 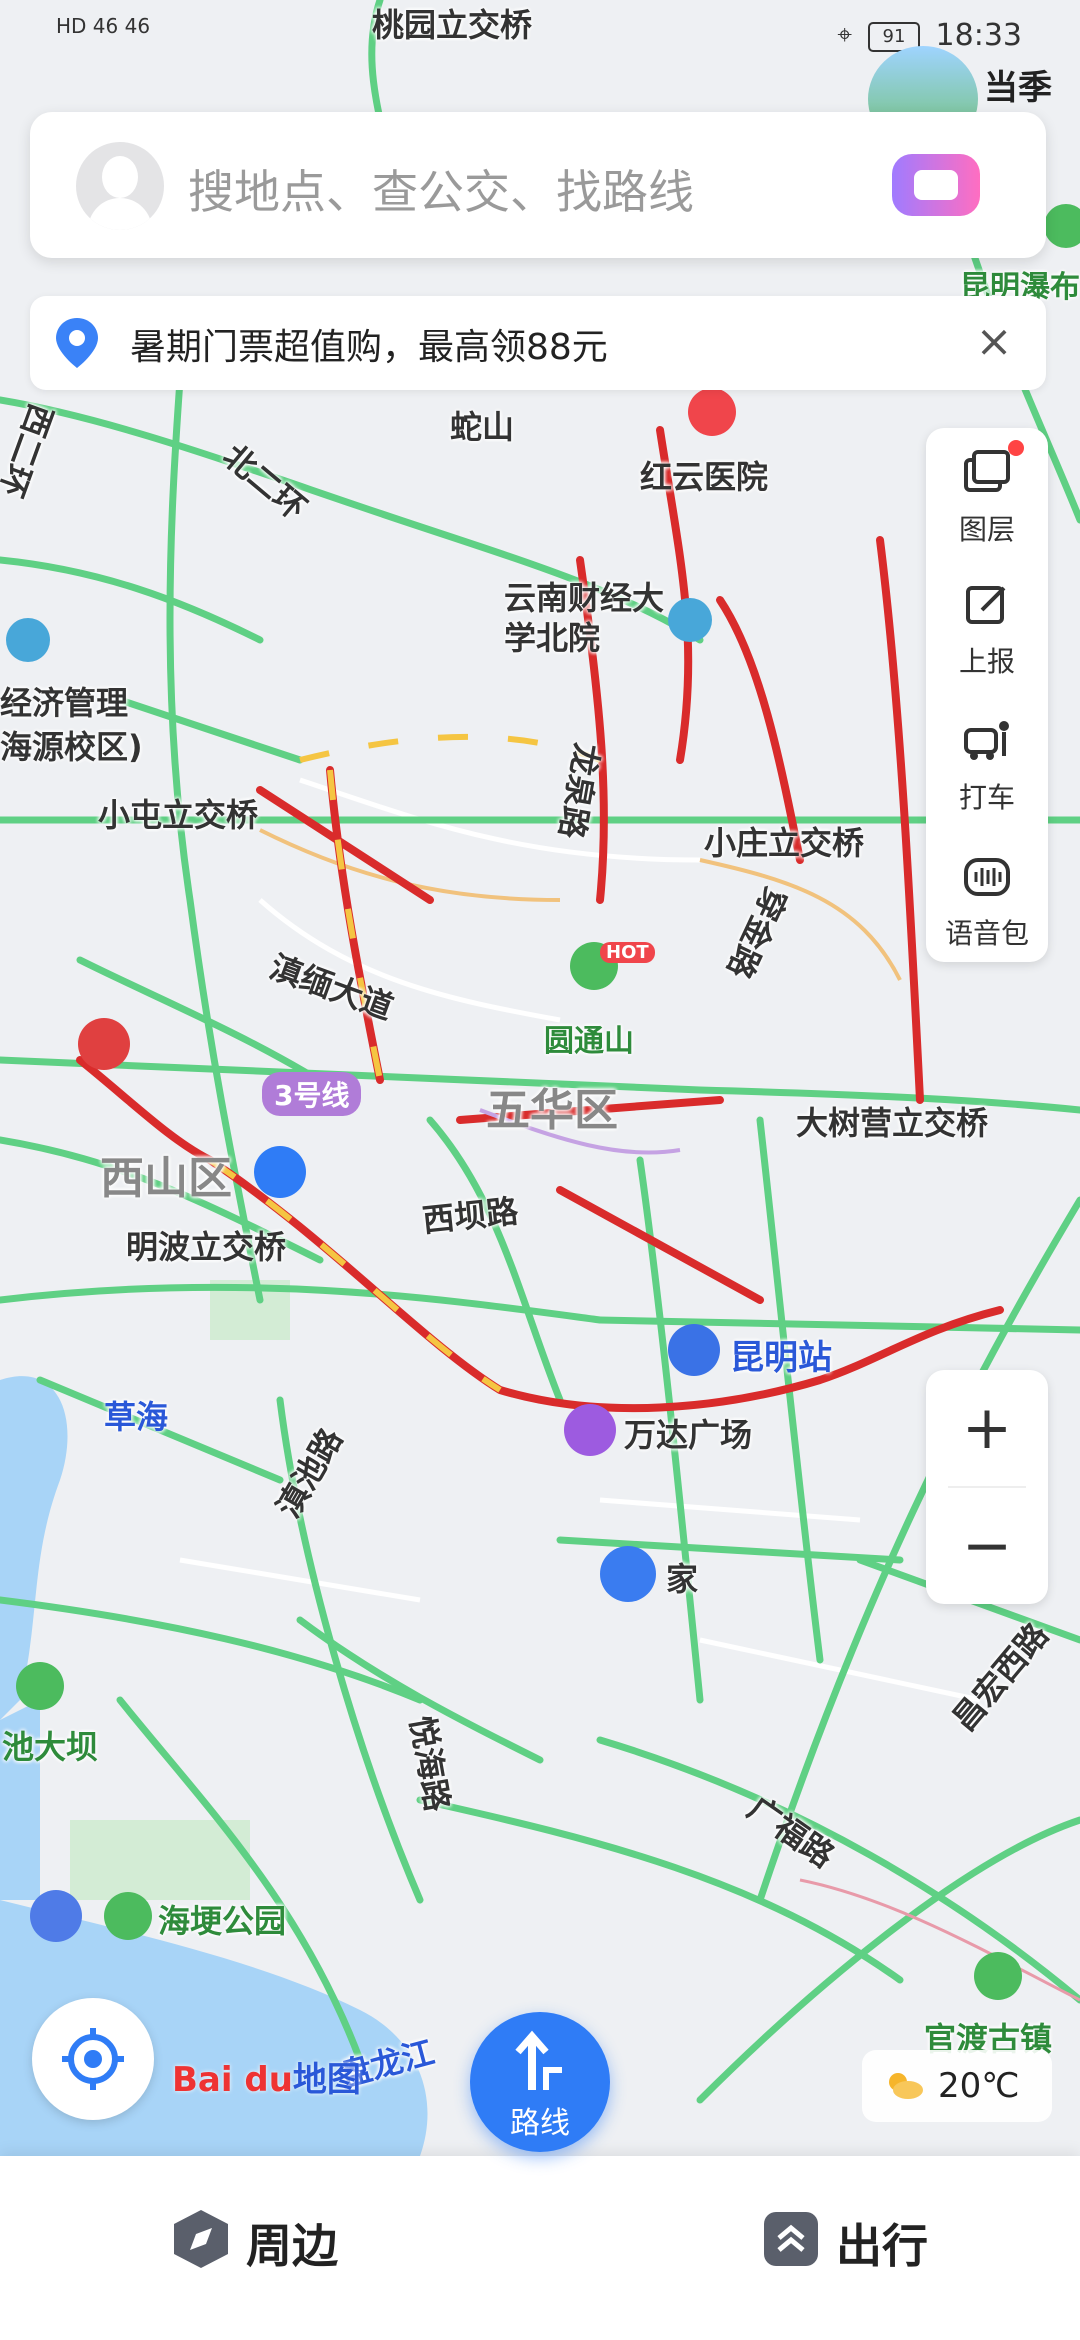 I want to click on tool-layers-label: 图层, so click(x=986, y=529).